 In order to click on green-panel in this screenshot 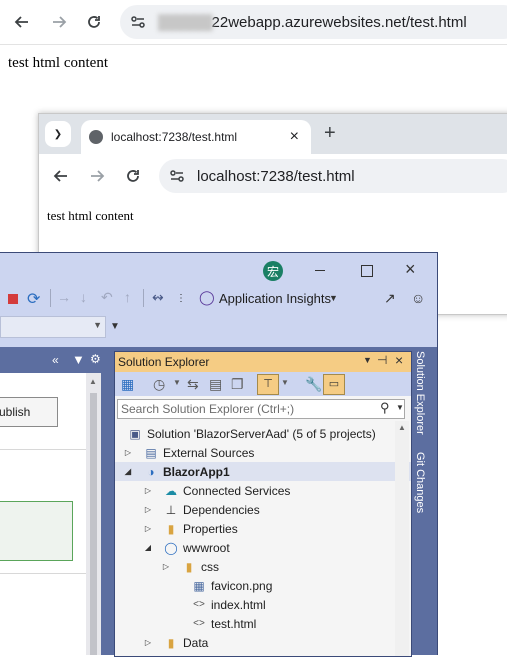, I will do `click(36, 531)`.